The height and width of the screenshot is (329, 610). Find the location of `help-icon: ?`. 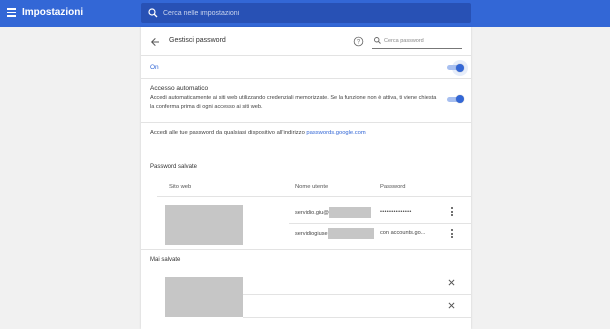

help-icon: ? is located at coordinates (358, 41).